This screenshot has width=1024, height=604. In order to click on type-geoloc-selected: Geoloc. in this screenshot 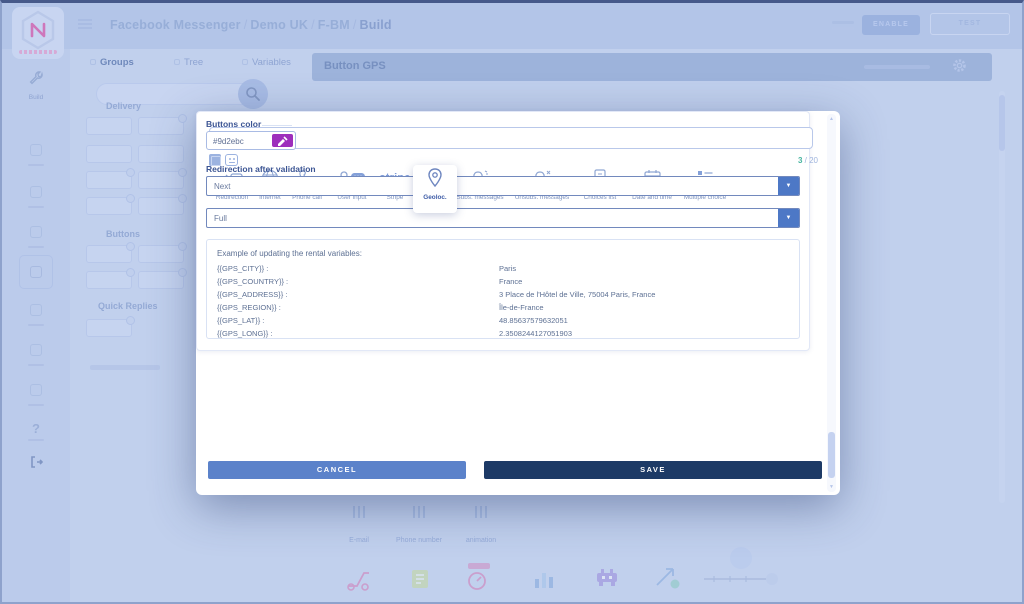, I will do `click(435, 189)`.